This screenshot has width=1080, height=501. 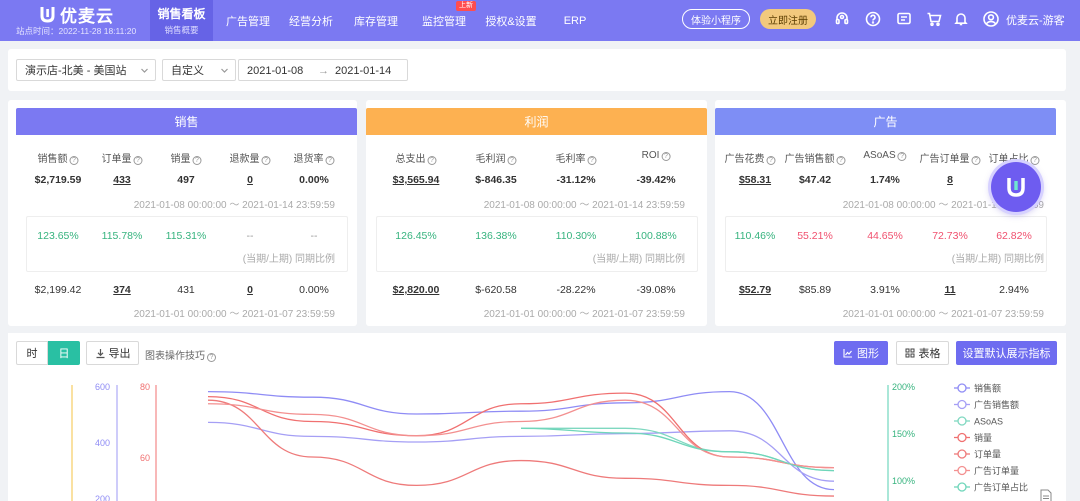 I want to click on legend-item-label: 广告订单量, so click(x=996, y=470).